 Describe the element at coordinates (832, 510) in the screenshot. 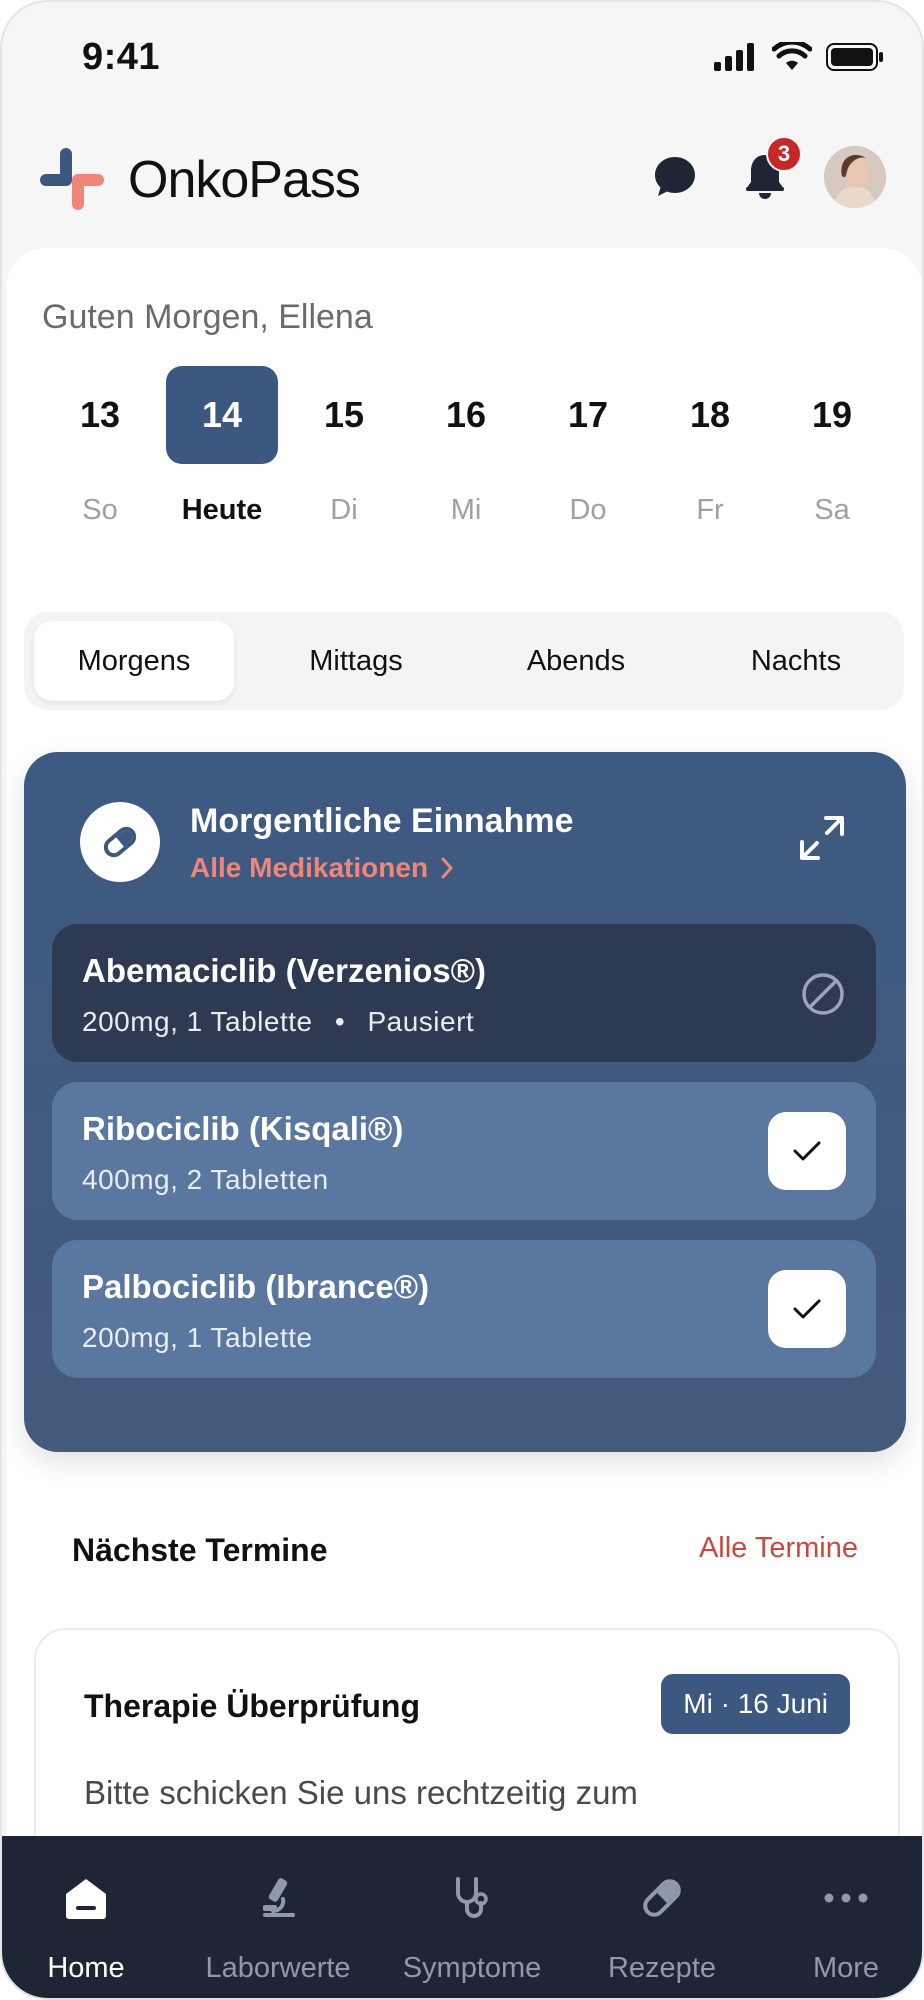

I see `day-label: Sa` at that location.